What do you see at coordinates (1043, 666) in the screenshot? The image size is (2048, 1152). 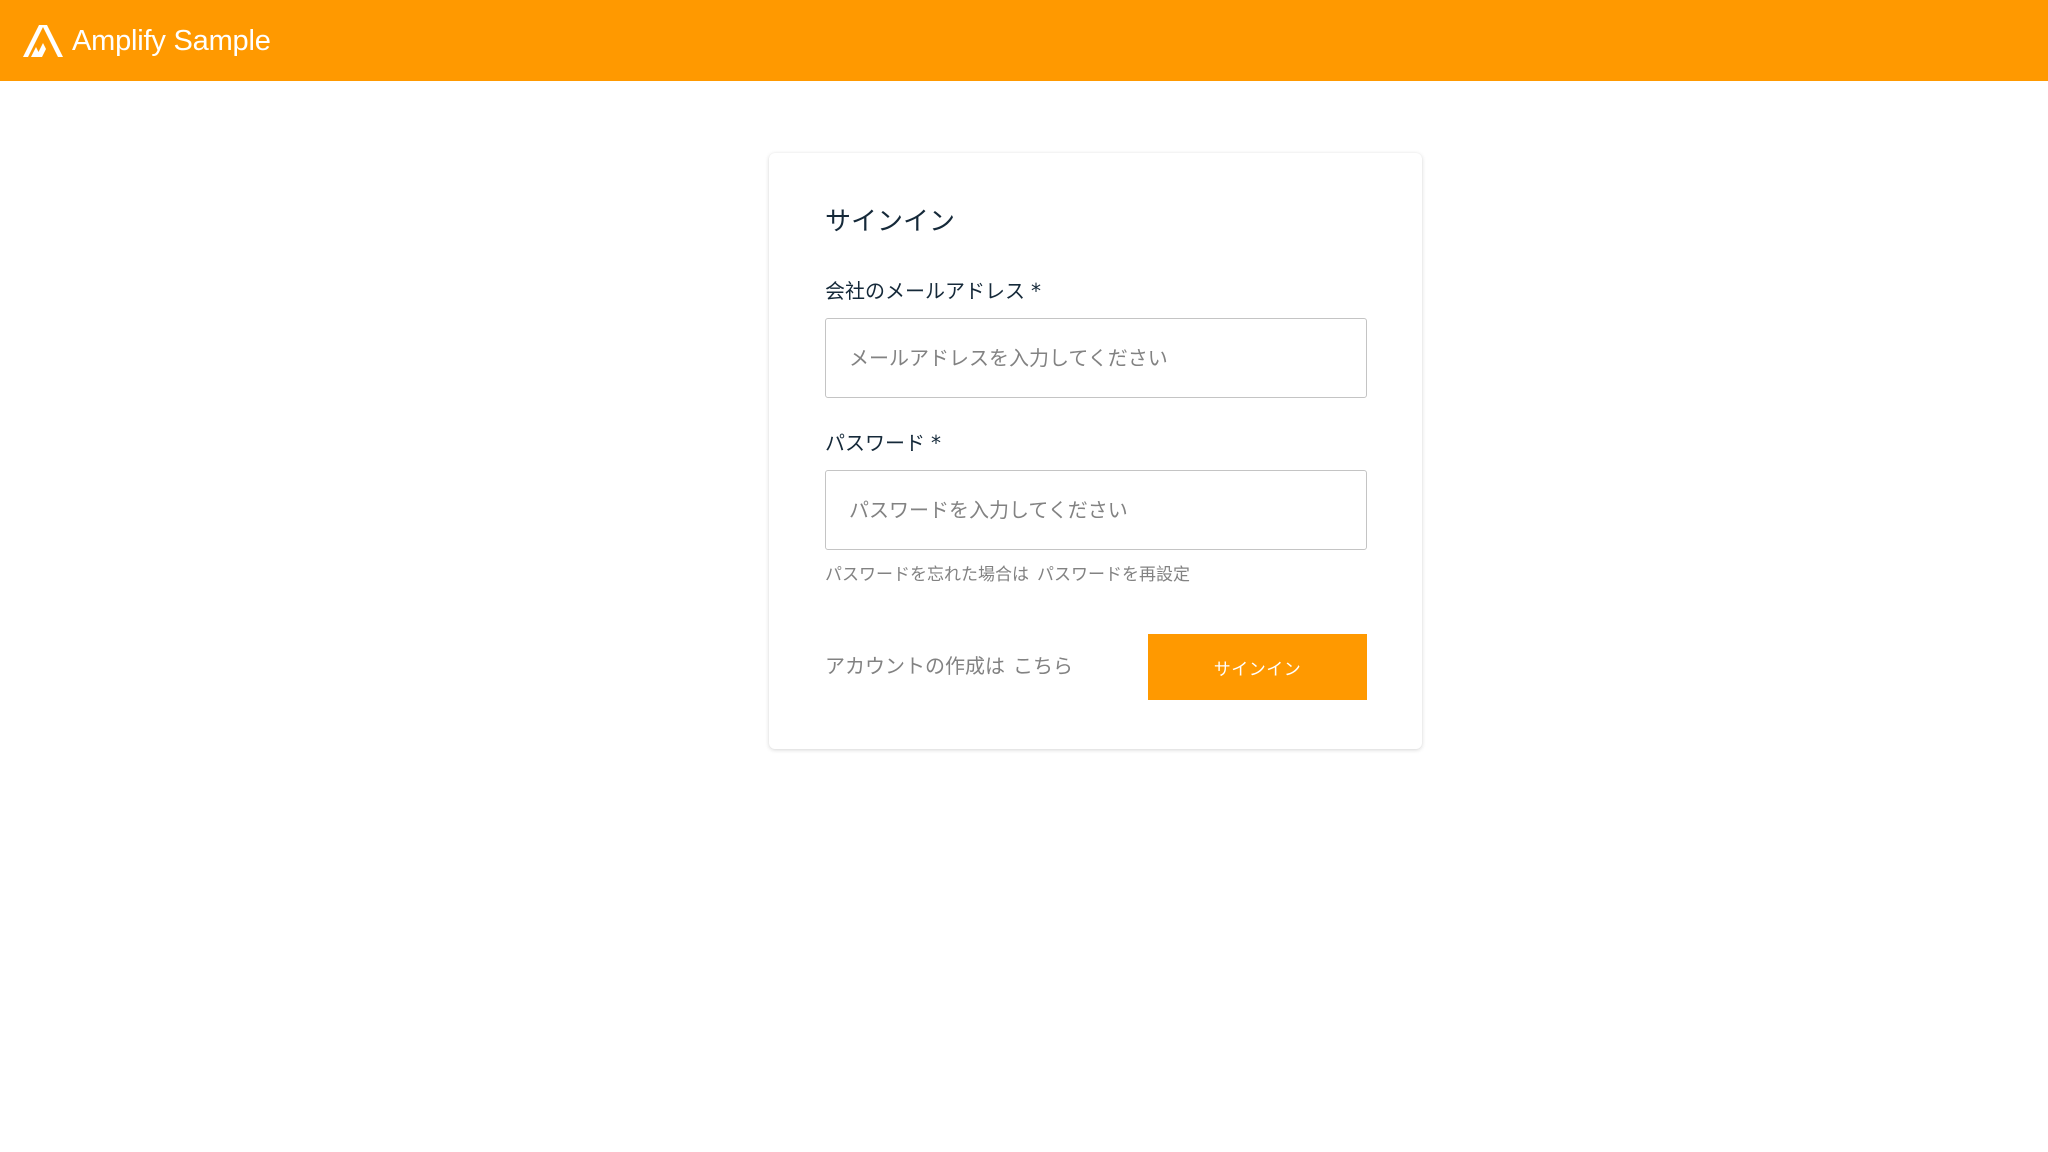 I see `create-account-link: こちら` at bounding box center [1043, 666].